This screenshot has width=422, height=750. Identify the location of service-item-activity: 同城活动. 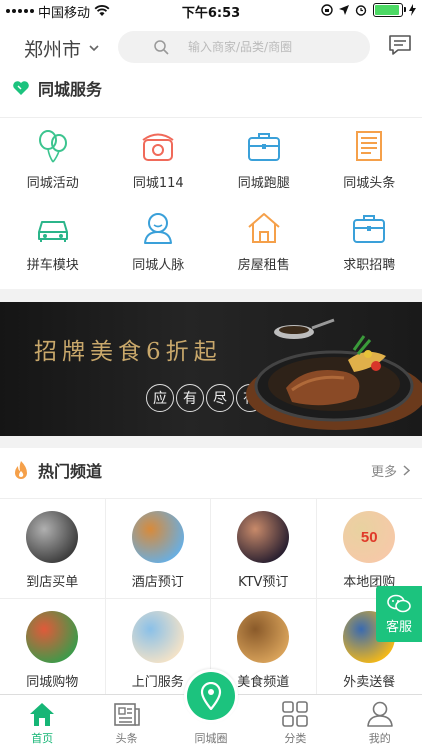
(53, 169).